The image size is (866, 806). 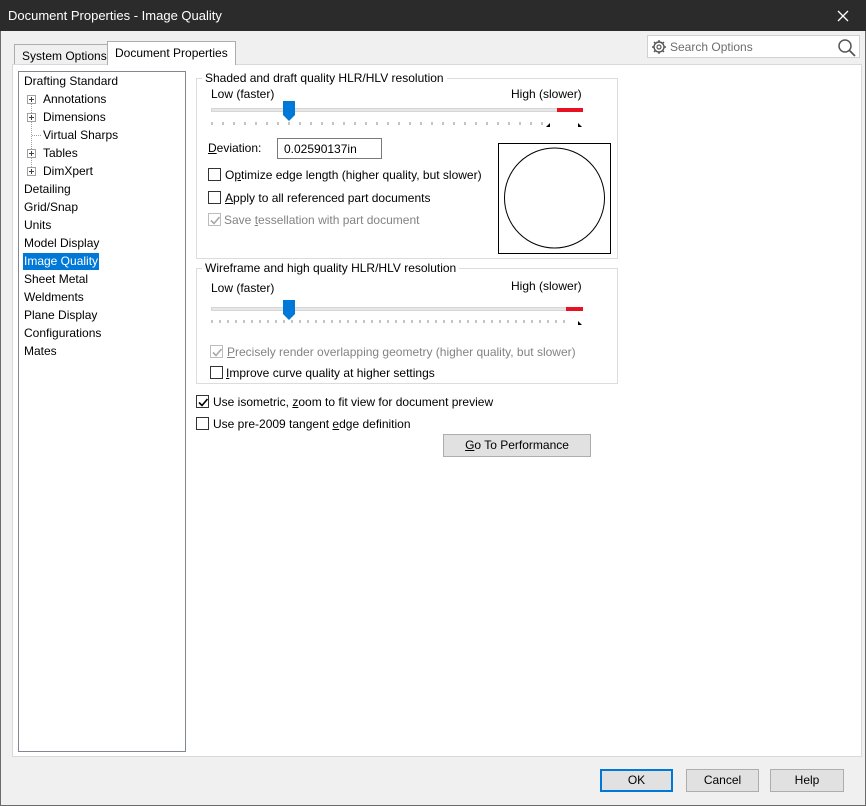 What do you see at coordinates (36, 135) in the screenshot?
I see `tree-connector` at bounding box center [36, 135].